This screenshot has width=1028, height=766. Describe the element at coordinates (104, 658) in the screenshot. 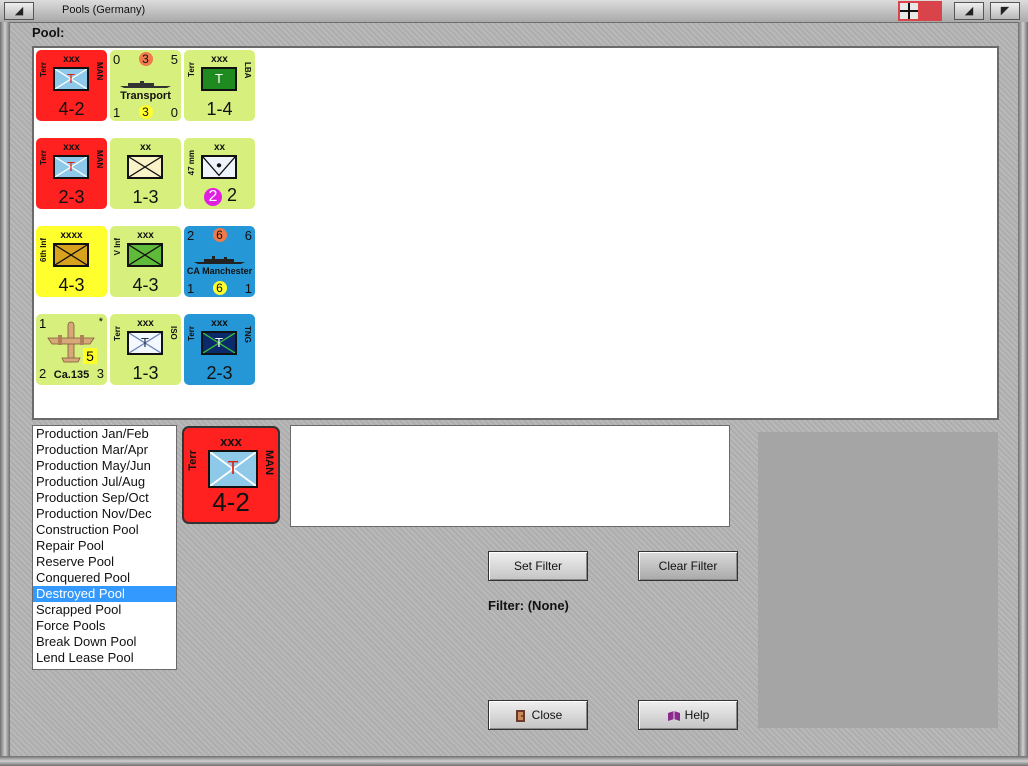

I see `list-item: Lend Lease Pool` at that location.